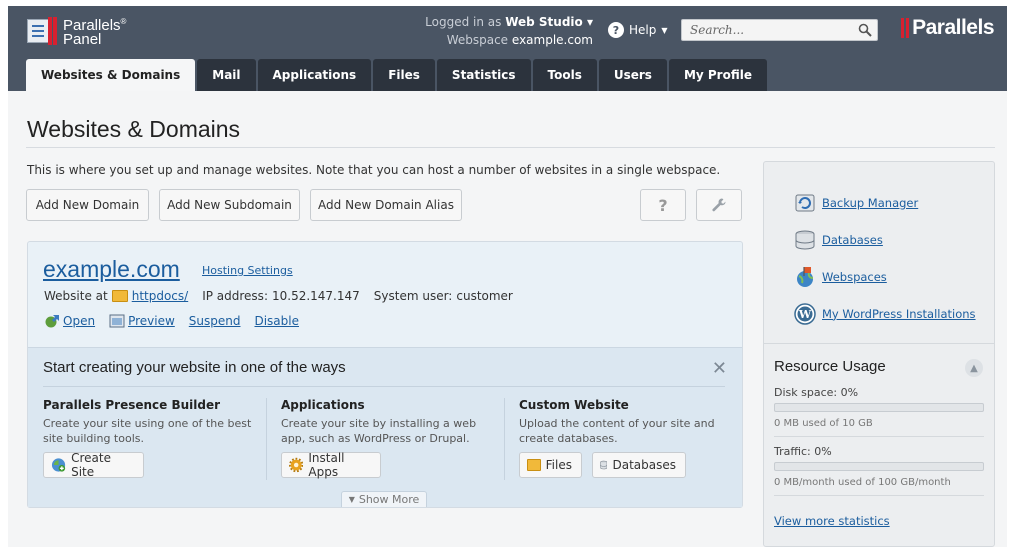 The width and height of the screenshot is (1017, 547). I want to click on create-site-button: Create Site, so click(93, 465).